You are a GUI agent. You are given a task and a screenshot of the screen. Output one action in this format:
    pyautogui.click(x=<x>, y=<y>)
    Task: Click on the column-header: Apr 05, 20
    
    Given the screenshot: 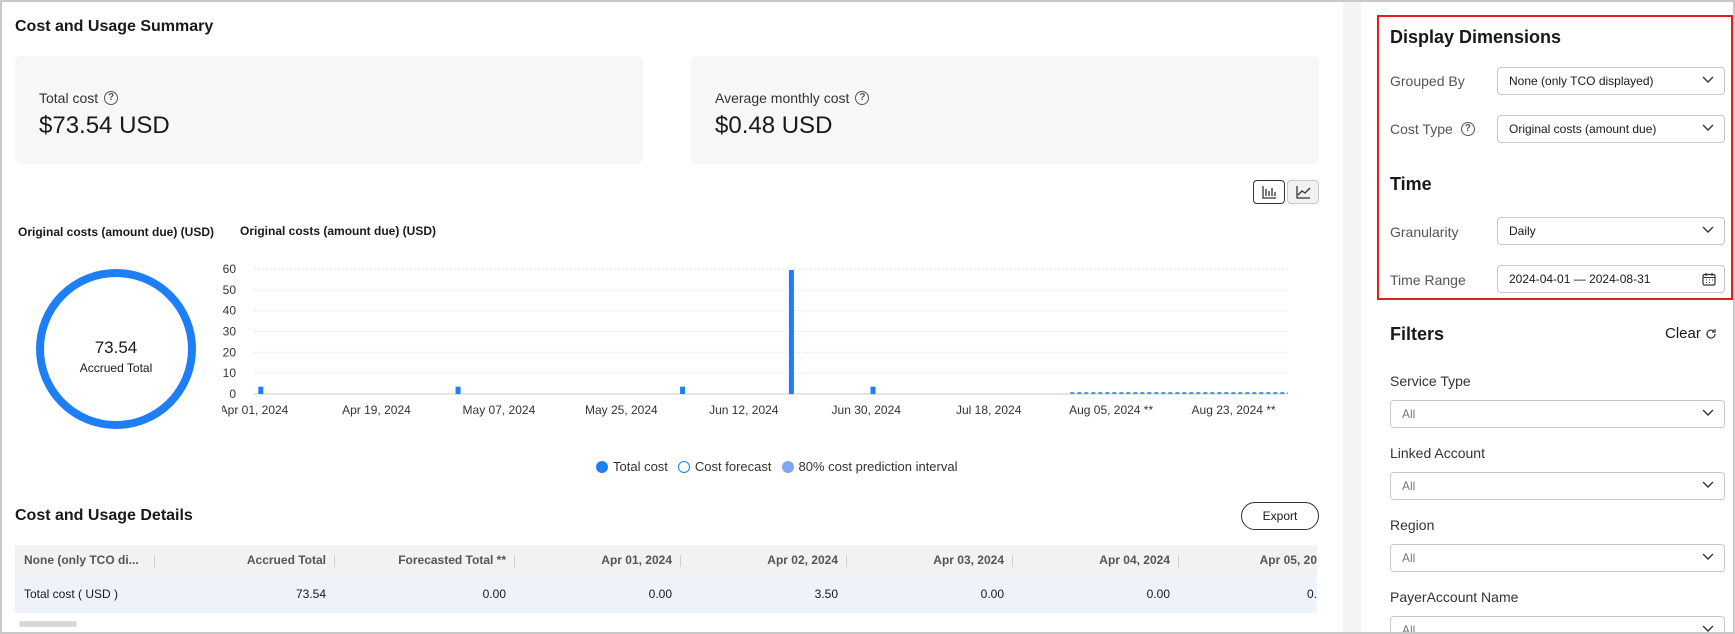 What is the action you would take?
    pyautogui.click(x=1248, y=560)
    